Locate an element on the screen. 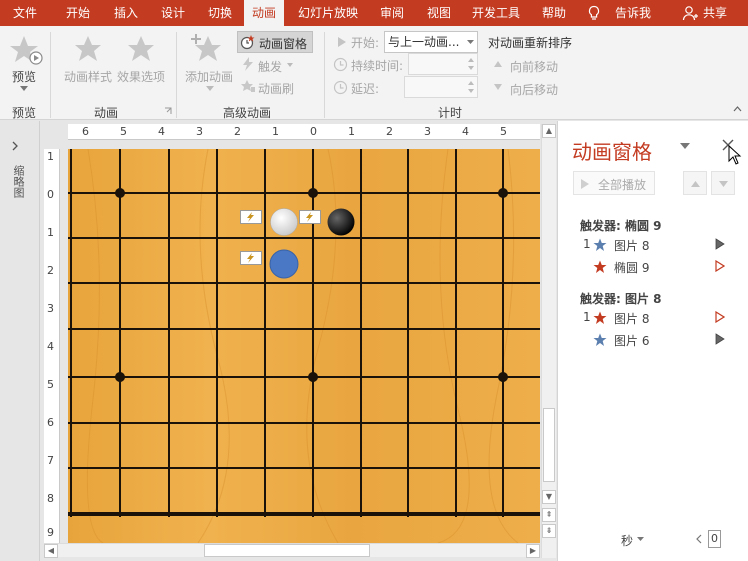 This screenshot has width=748, height=561. timeline-zoom-box: 0 is located at coordinates (714, 539).